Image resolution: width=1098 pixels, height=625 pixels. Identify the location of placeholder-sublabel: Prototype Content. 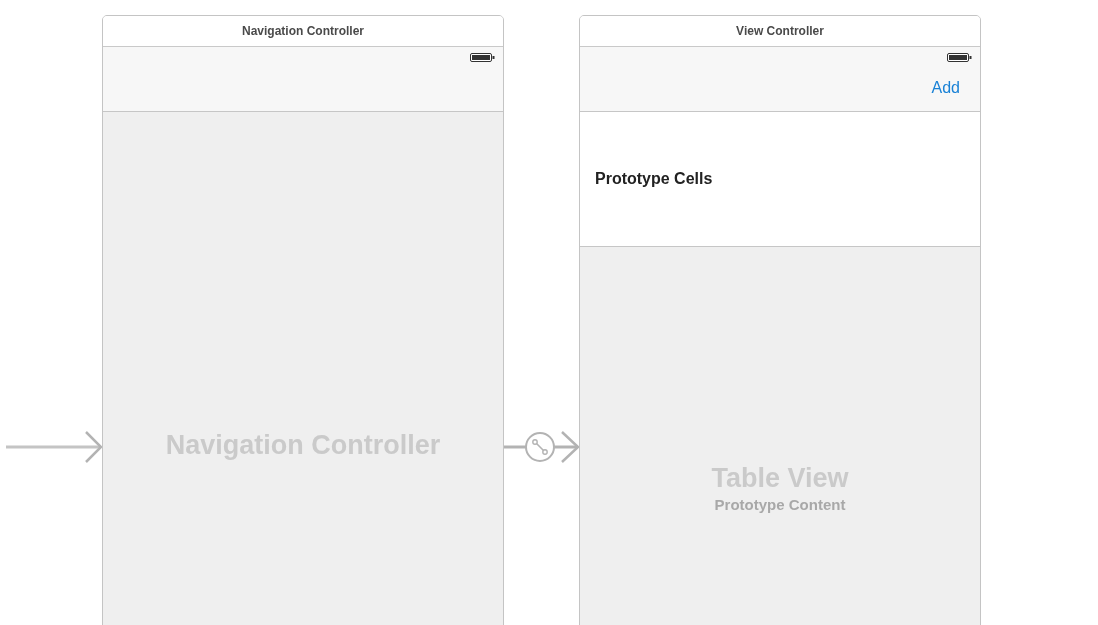
(780, 504).